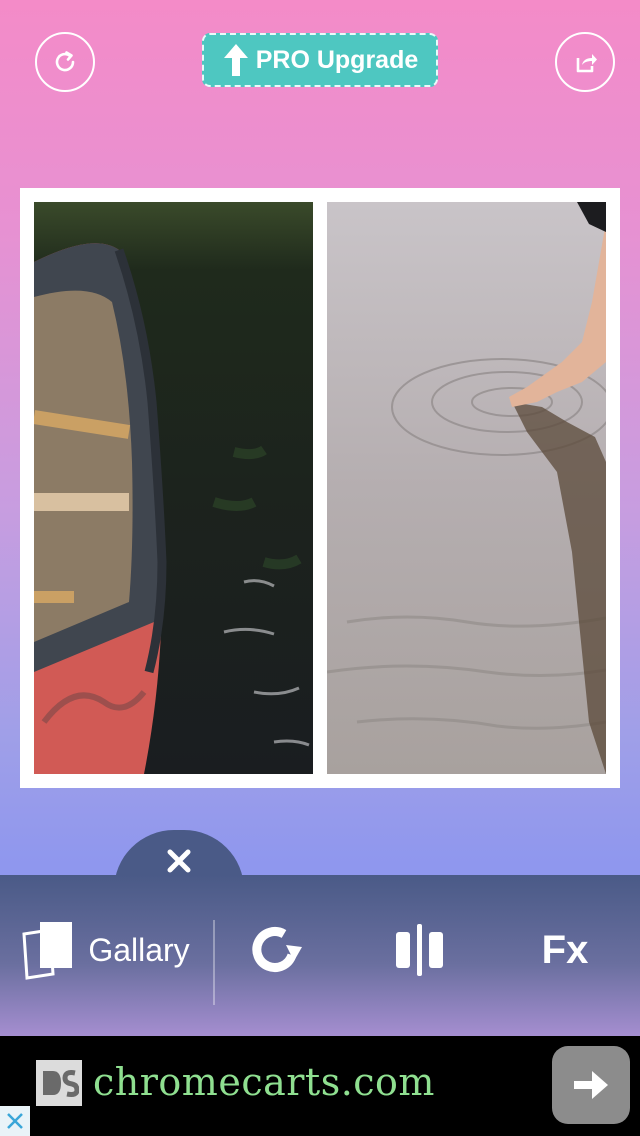 This screenshot has height=1136, width=640. I want to click on ad-logo, so click(59, 1083).